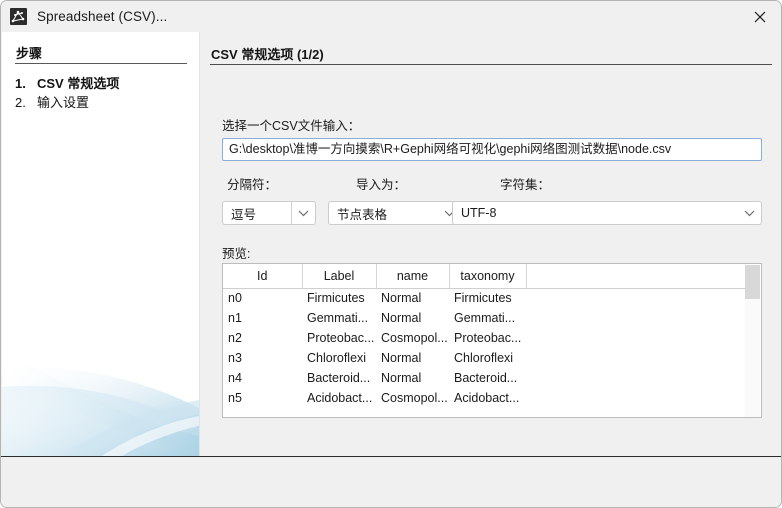  Describe the element at coordinates (362, 214) in the screenshot. I see `import-as-dropdown-value: 节点表格` at that location.